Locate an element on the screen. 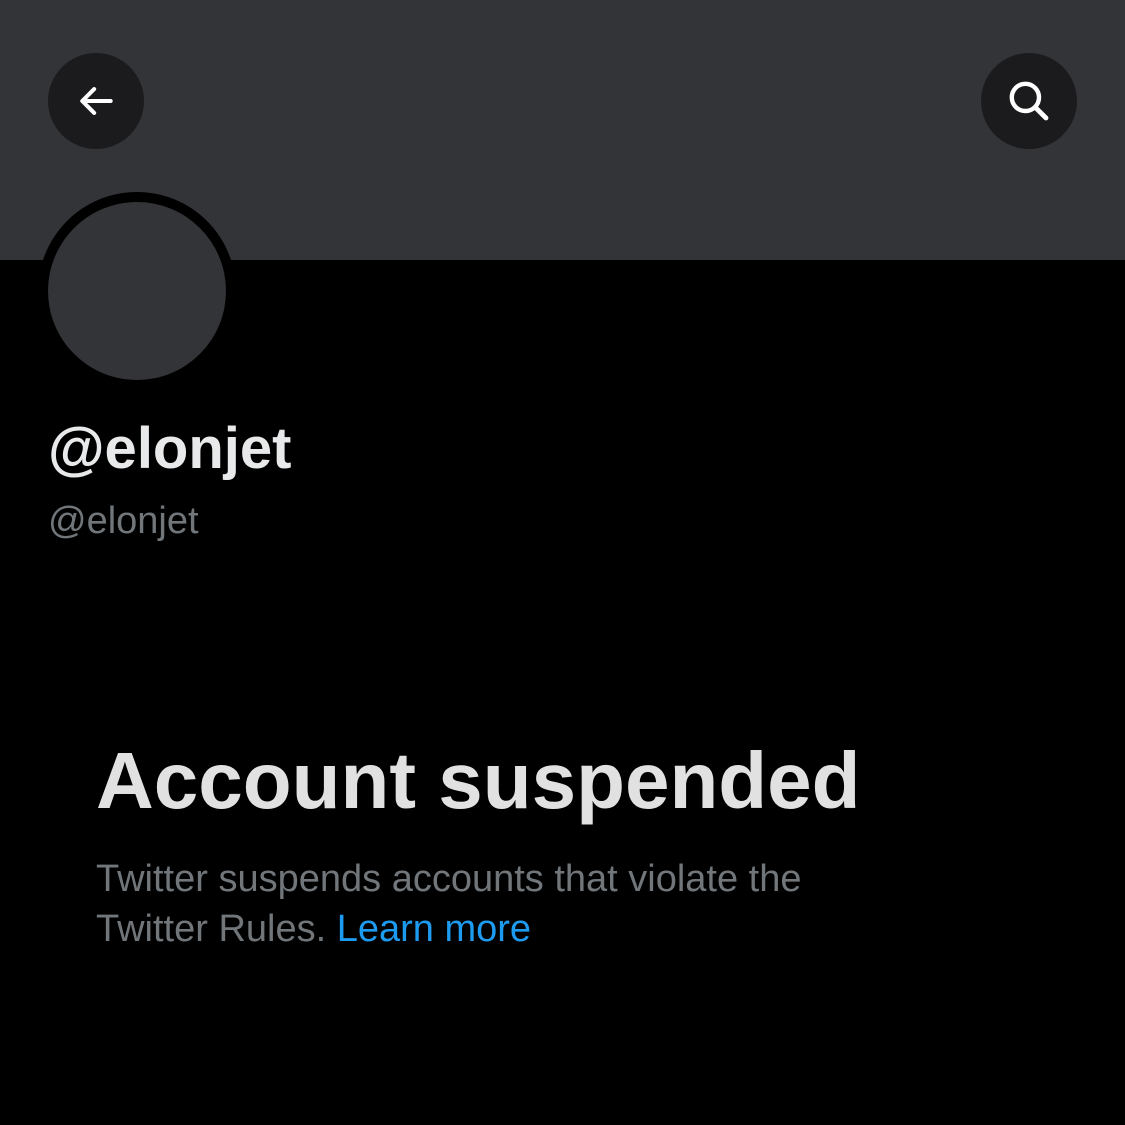 This screenshot has height=1125, width=1125. search-button is located at coordinates (1029, 101).